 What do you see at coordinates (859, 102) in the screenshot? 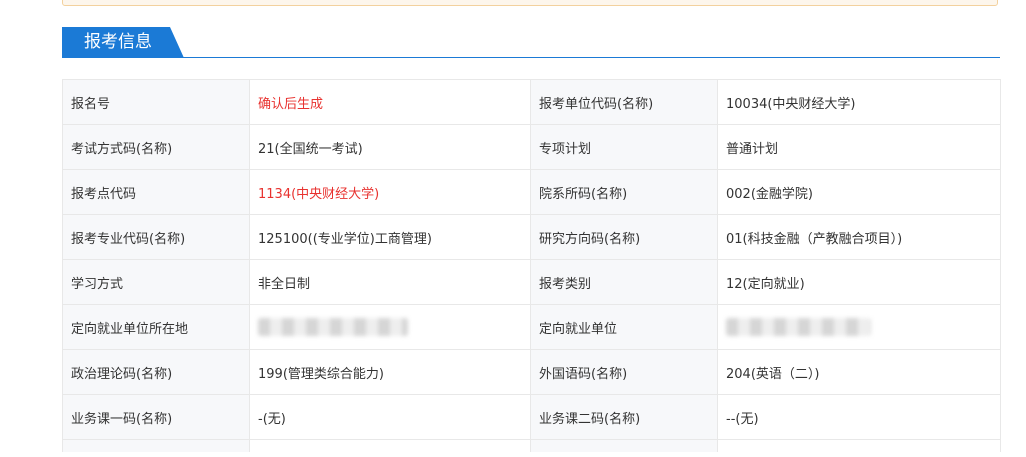
I see `field-value: 10034(中央财经大学)` at bounding box center [859, 102].